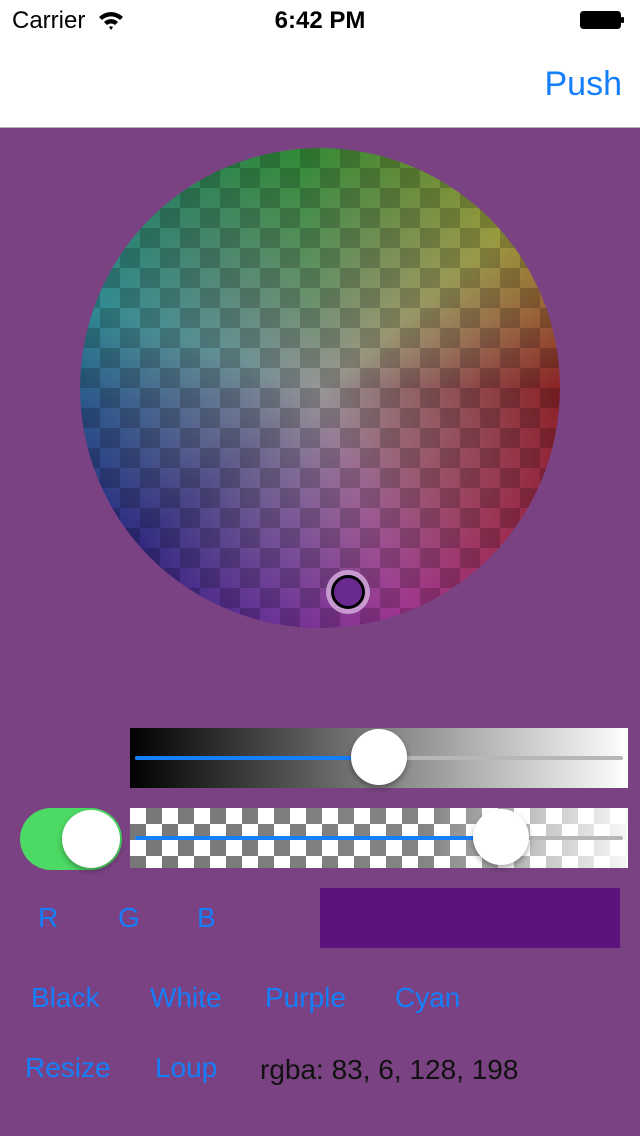  What do you see at coordinates (305, 998) in the screenshot?
I see `preset-purple-button: Purple` at bounding box center [305, 998].